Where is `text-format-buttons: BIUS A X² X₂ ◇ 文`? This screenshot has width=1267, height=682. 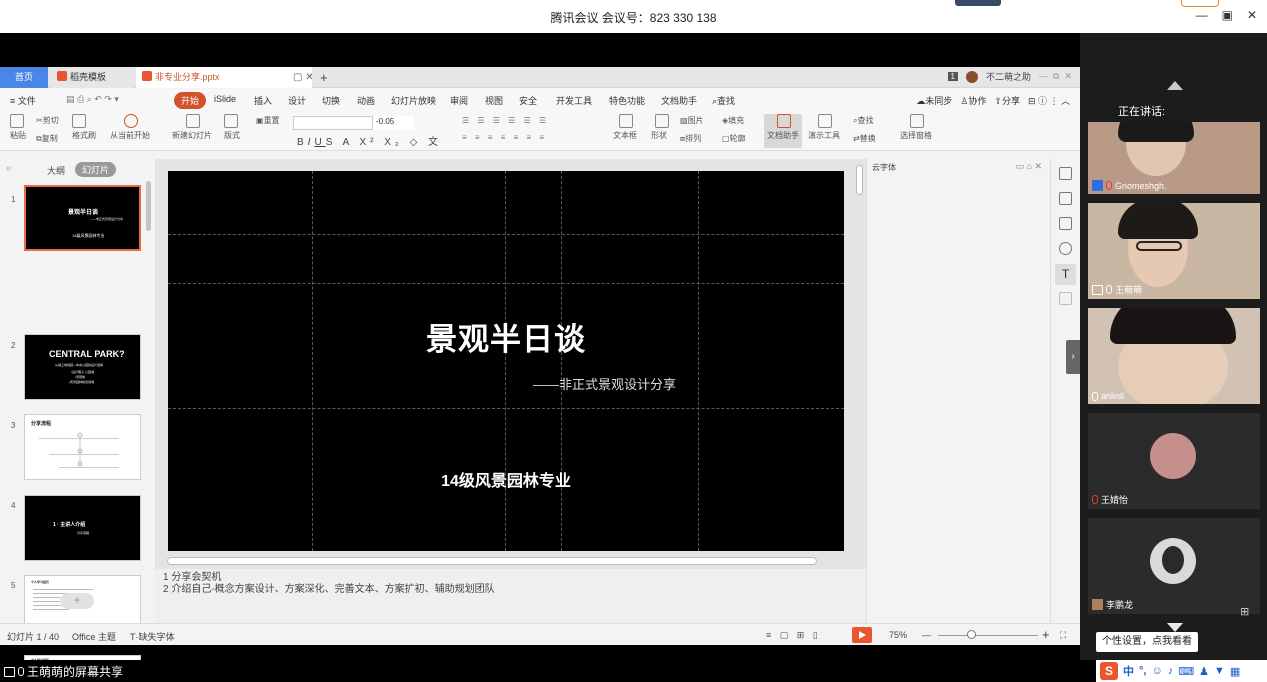 text-format-buttons: BIUS A X² X₂ ◇ 文 is located at coordinates (369, 140).